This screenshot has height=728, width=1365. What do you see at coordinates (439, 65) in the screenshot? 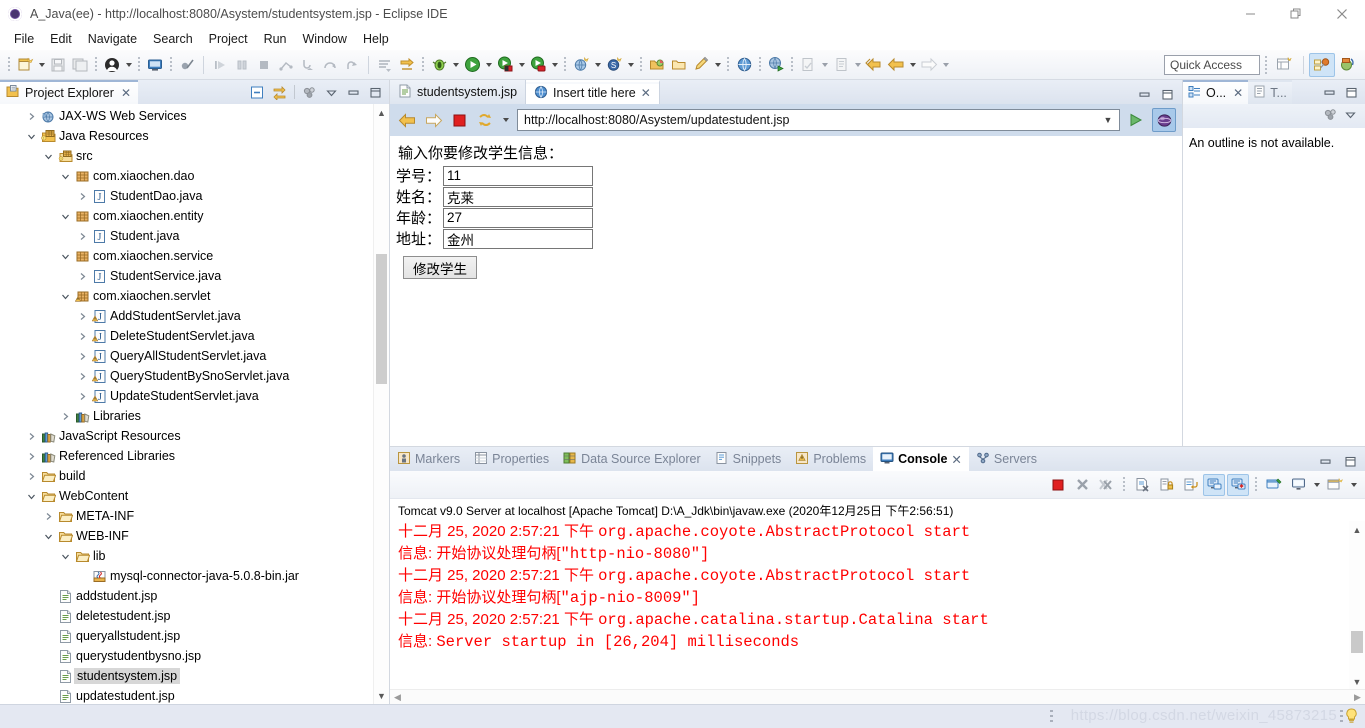
I see `debug-icon` at bounding box center [439, 65].